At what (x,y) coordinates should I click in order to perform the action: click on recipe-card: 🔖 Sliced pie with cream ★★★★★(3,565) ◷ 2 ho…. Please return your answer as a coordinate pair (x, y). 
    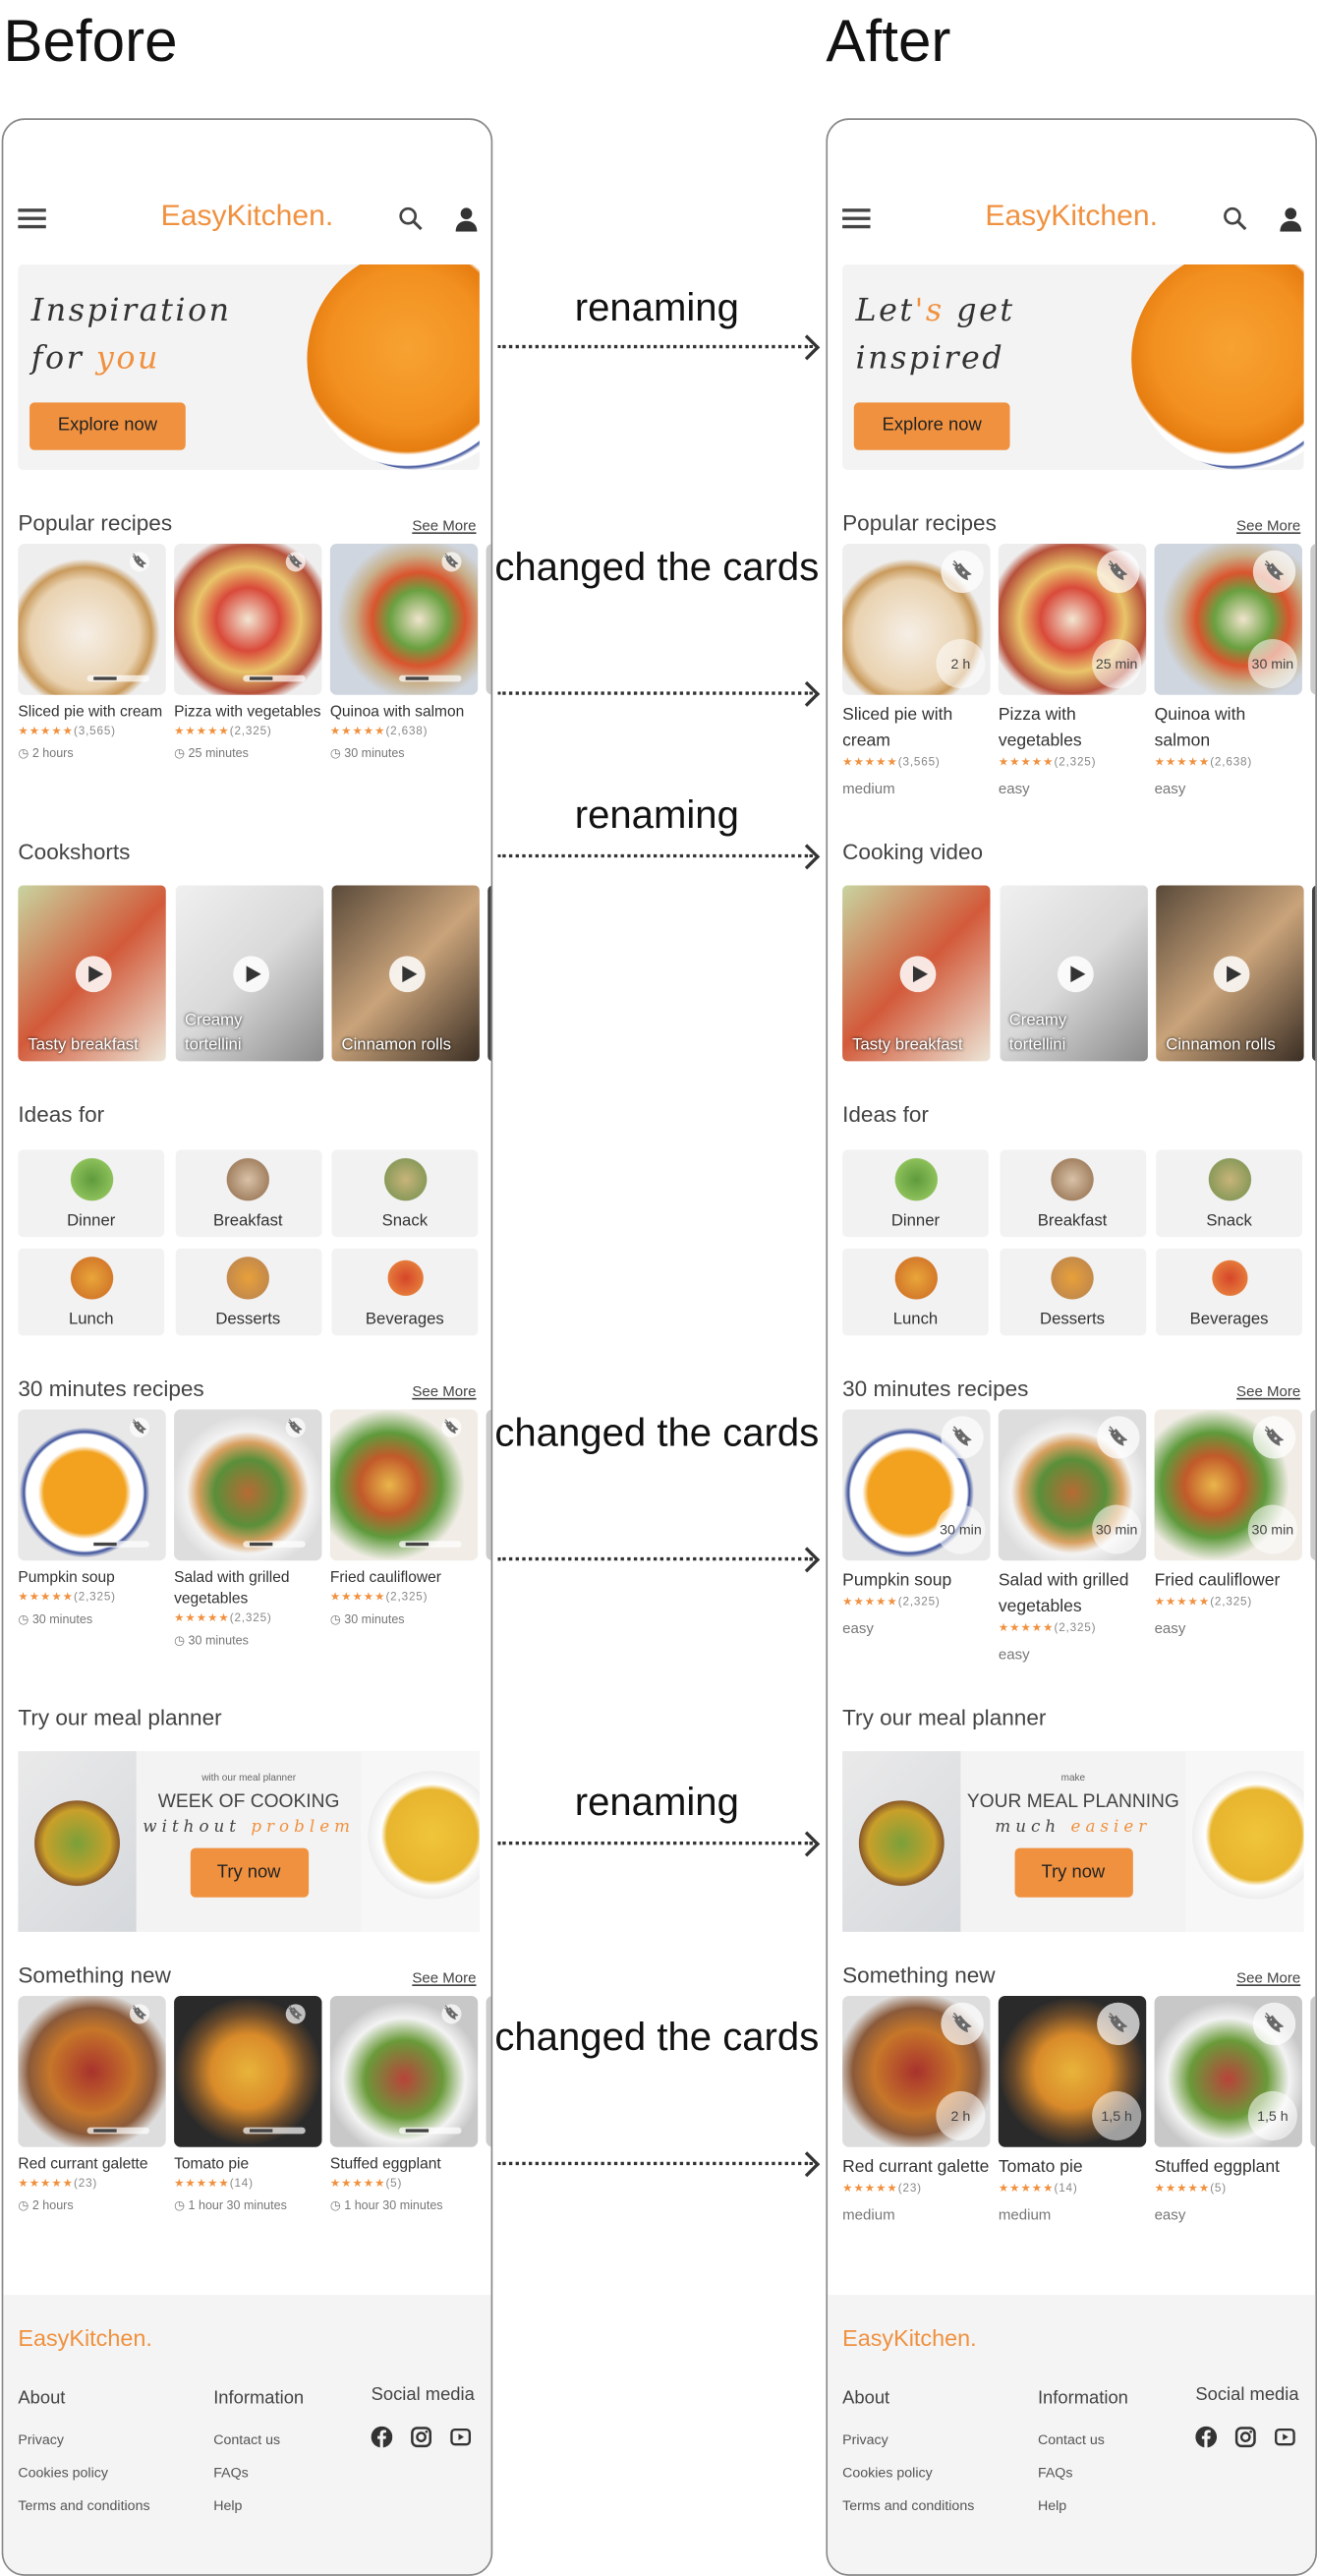
    Looking at the image, I should click on (92, 652).